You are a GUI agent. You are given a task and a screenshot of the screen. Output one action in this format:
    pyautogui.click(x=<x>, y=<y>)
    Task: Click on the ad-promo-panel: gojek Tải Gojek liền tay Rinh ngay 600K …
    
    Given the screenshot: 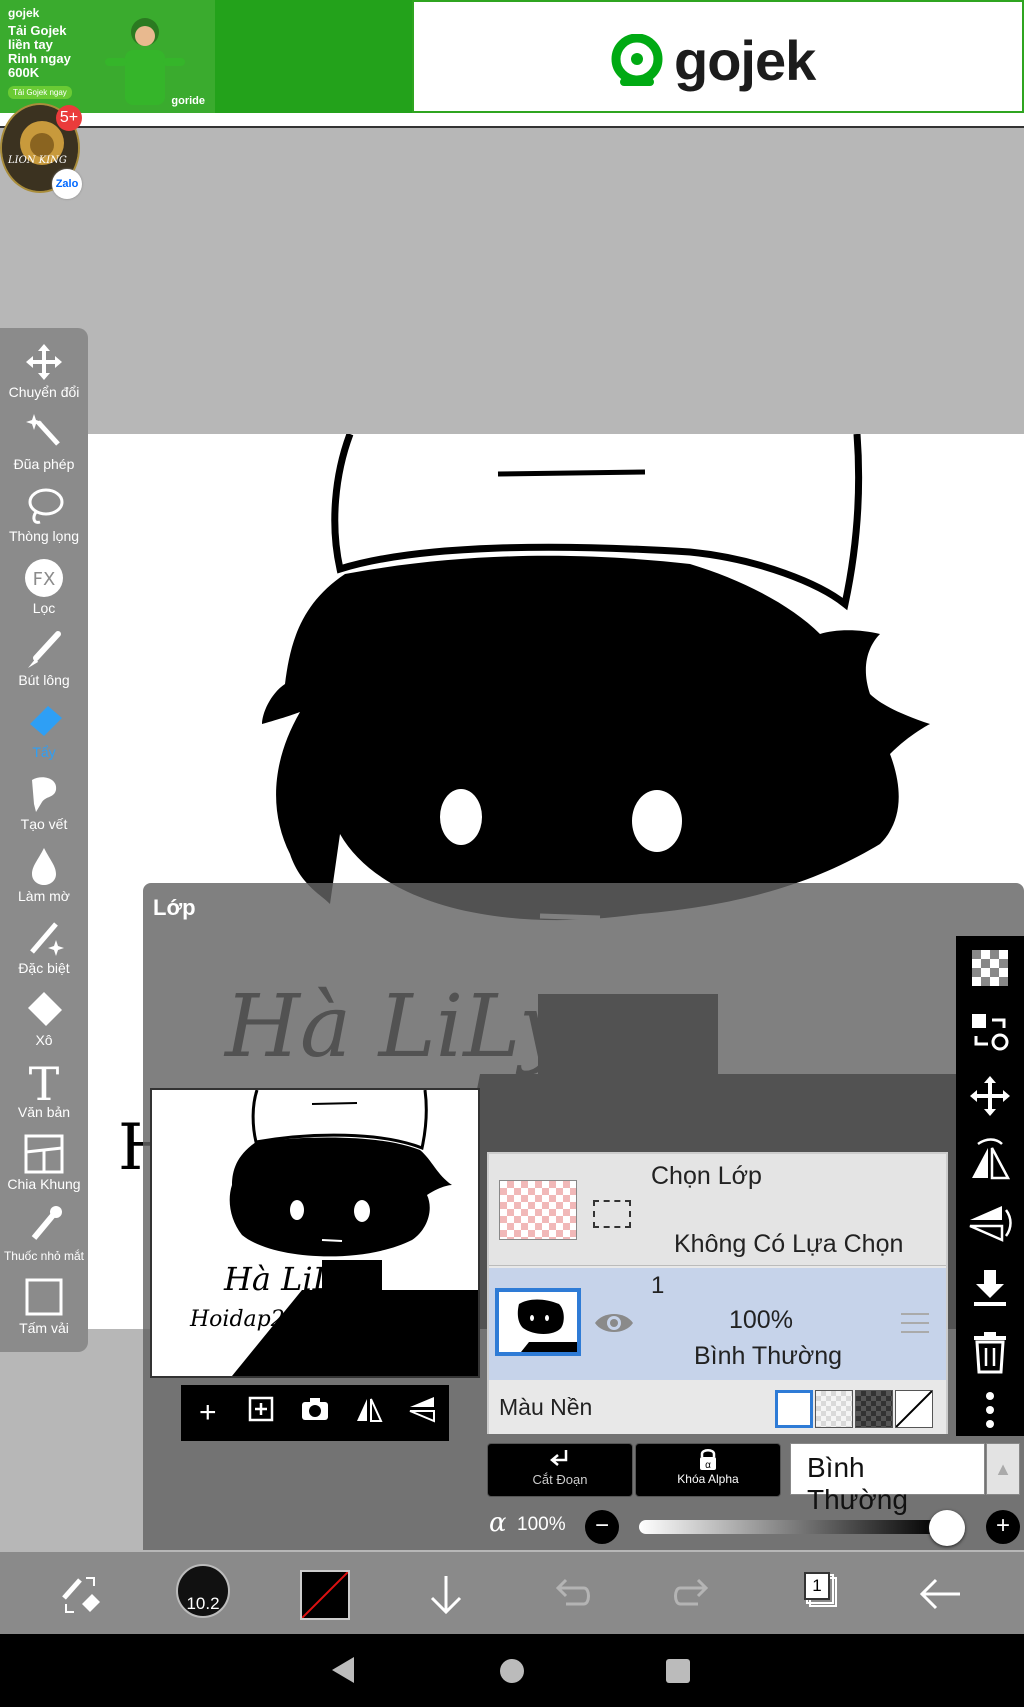 What is the action you would take?
    pyautogui.click(x=107, y=56)
    